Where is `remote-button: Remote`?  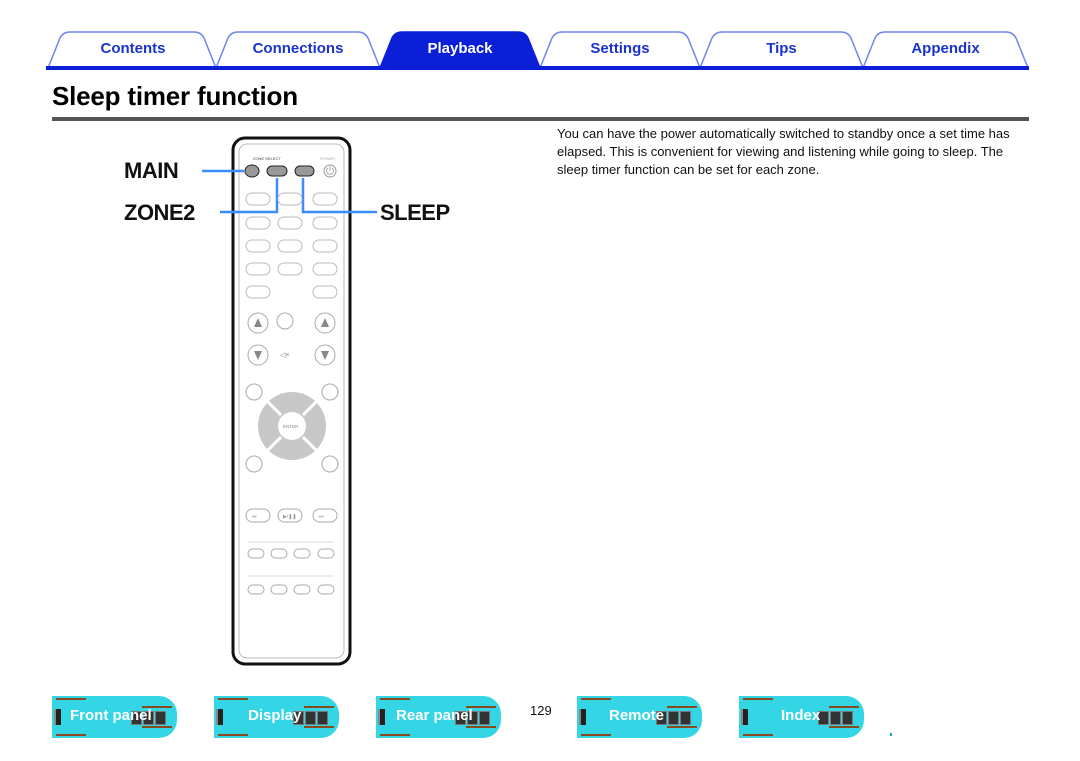
remote-button: Remote is located at coordinates (639, 717).